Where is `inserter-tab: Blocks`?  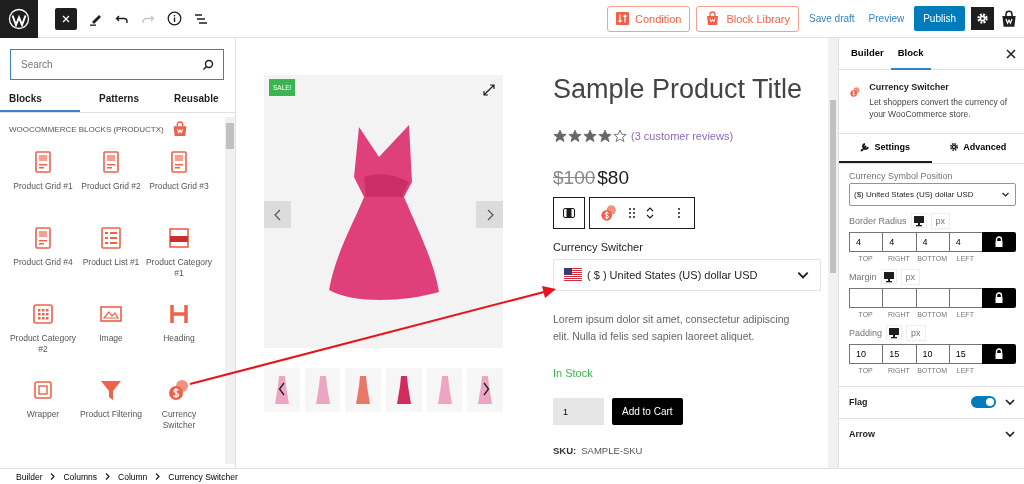 inserter-tab: Blocks is located at coordinates (40, 99).